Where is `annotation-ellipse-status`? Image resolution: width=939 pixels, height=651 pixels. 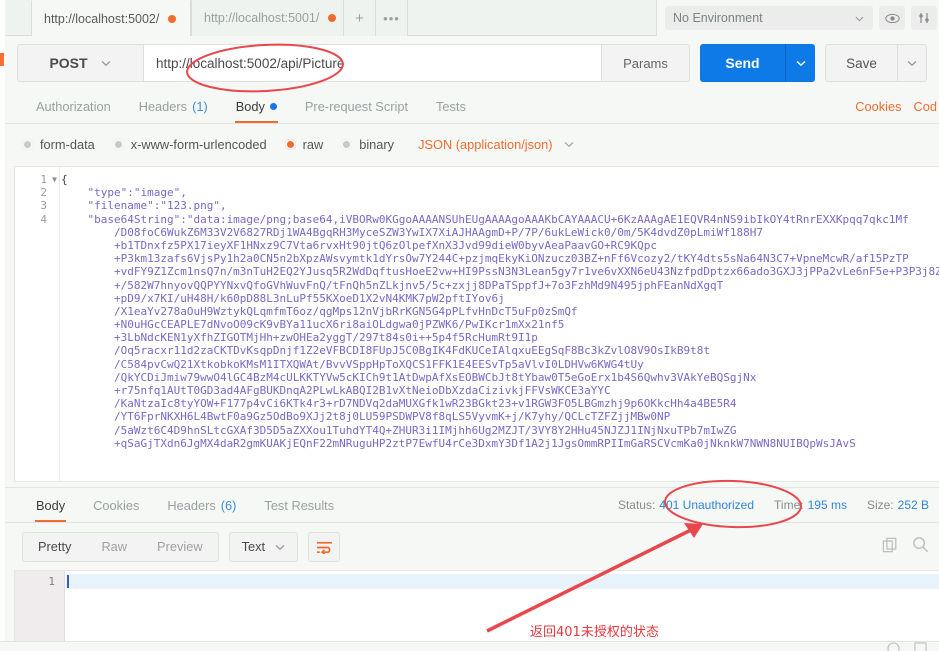 annotation-ellipse-status is located at coordinates (733, 504).